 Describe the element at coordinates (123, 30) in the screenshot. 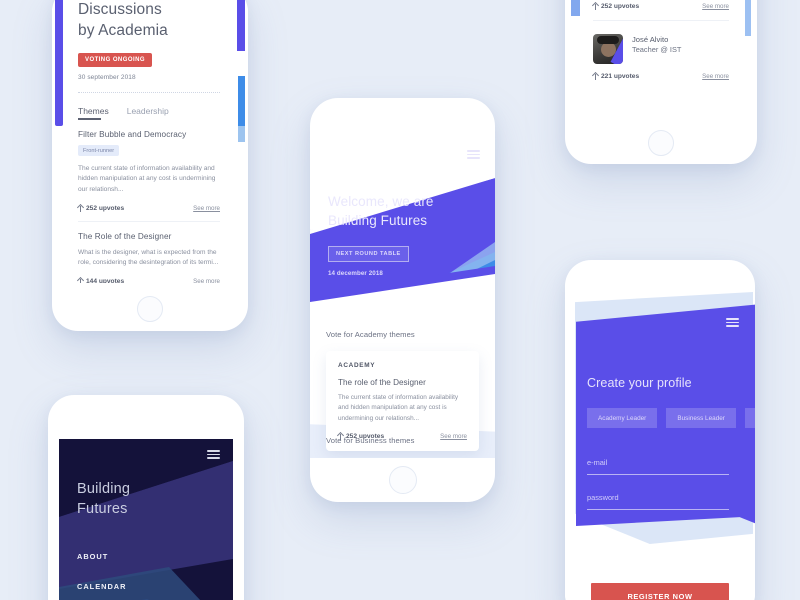

I see `page-title-line2: by Academia` at that location.